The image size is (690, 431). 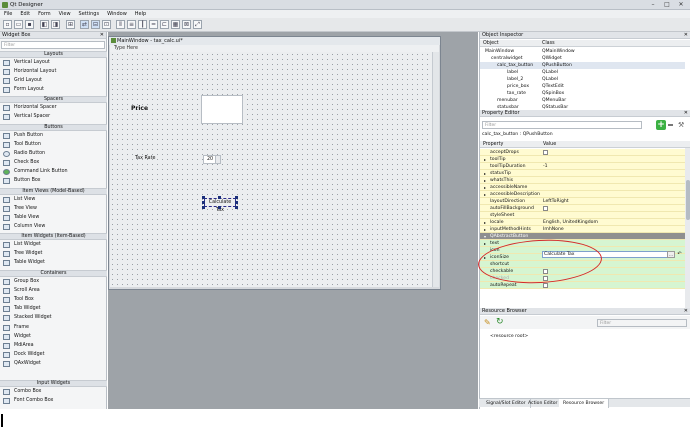 What do you see at coordinates (582, 201) in the screenshot?
I see `property-row: layoutDirection LeftToRight` at bounding box center [582, 201].